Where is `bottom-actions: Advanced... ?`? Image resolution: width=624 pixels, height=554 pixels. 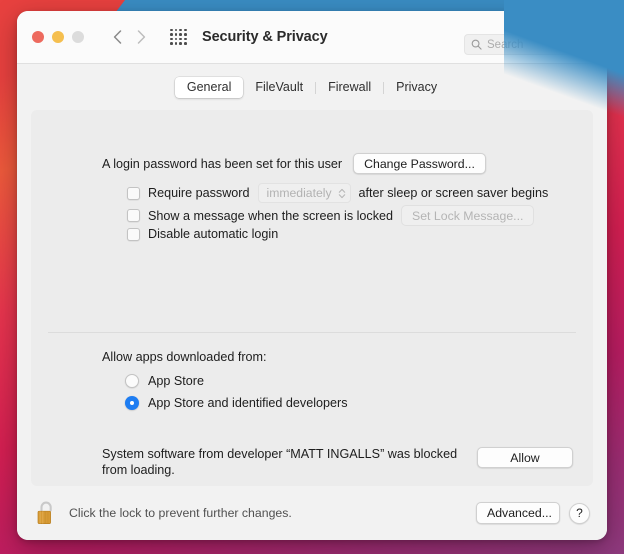
bottom-actions: Advanced... ? is located at coordinates (533, 513).